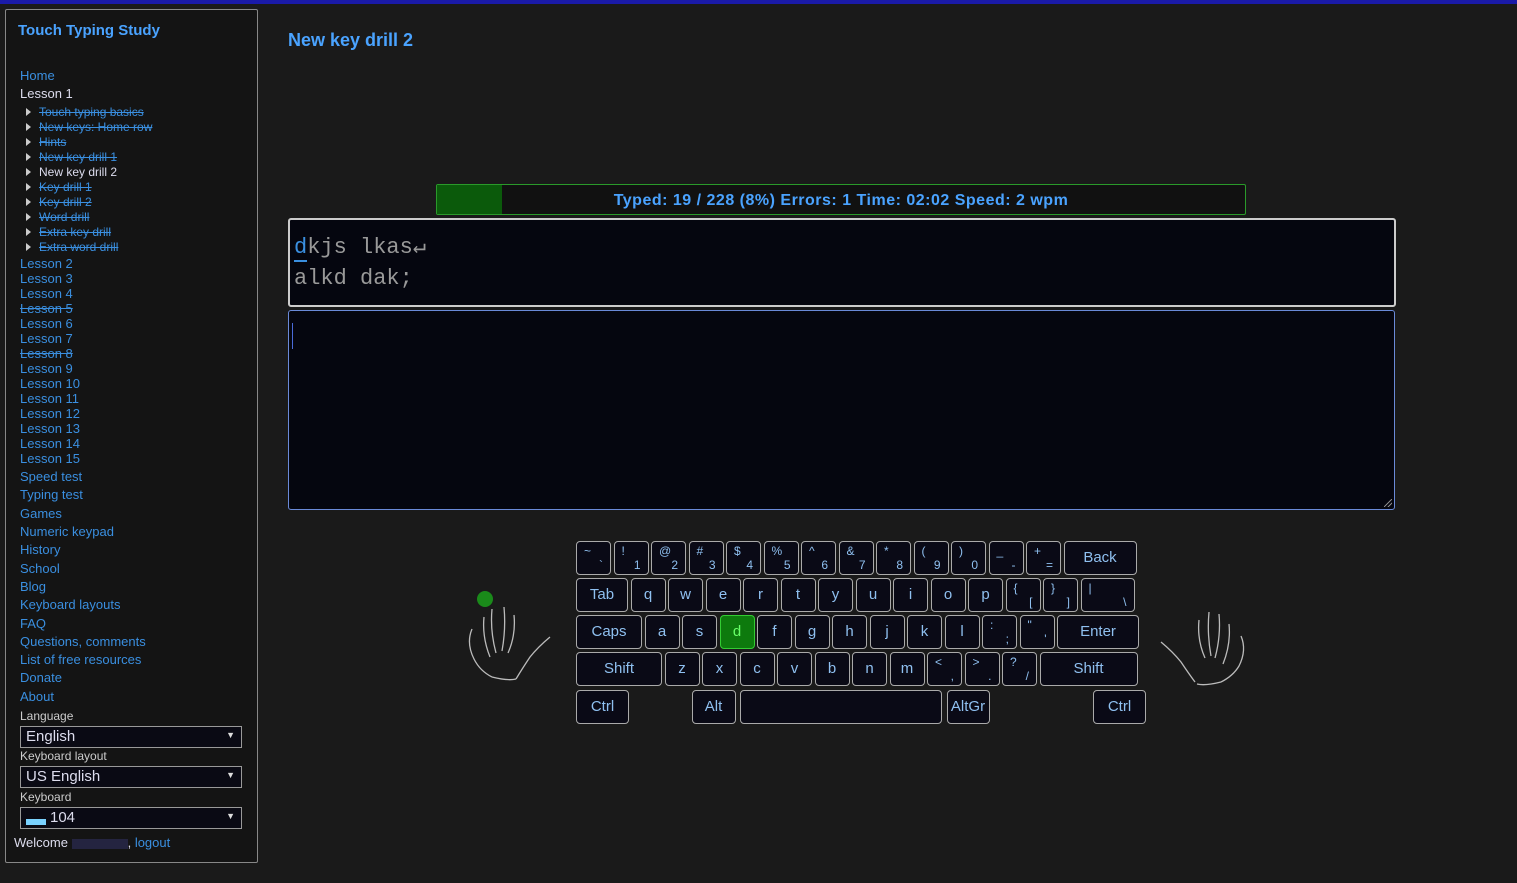 This screenshot has width=1517, height=883. What do you see at coordinates (50, 428) in the screenshot?
I see `nav-lesson: Lesson 13` at bounding box center [50, 428].